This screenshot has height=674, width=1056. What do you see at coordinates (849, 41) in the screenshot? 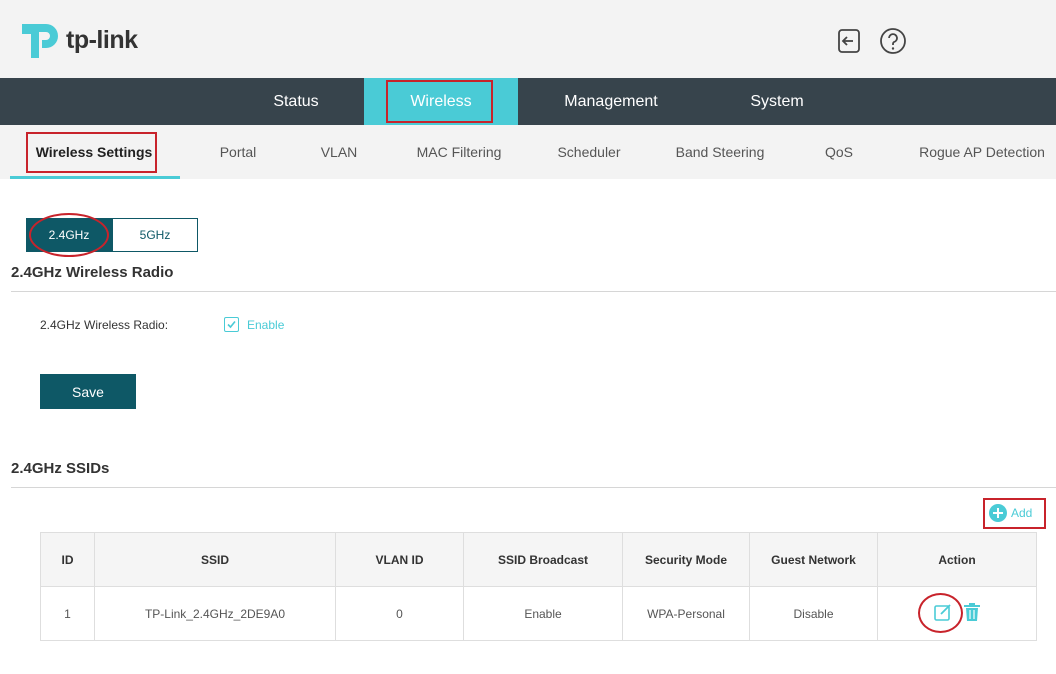
I see `logout-icon` at bounding box center [849, 41].